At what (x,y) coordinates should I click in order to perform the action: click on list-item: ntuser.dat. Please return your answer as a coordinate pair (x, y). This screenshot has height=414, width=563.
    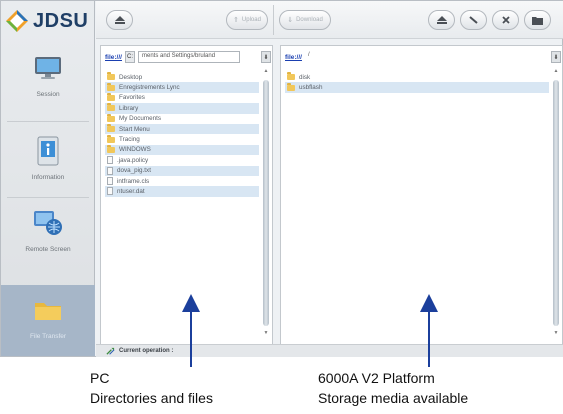
    Looking at the image, I should click on (182, 191).